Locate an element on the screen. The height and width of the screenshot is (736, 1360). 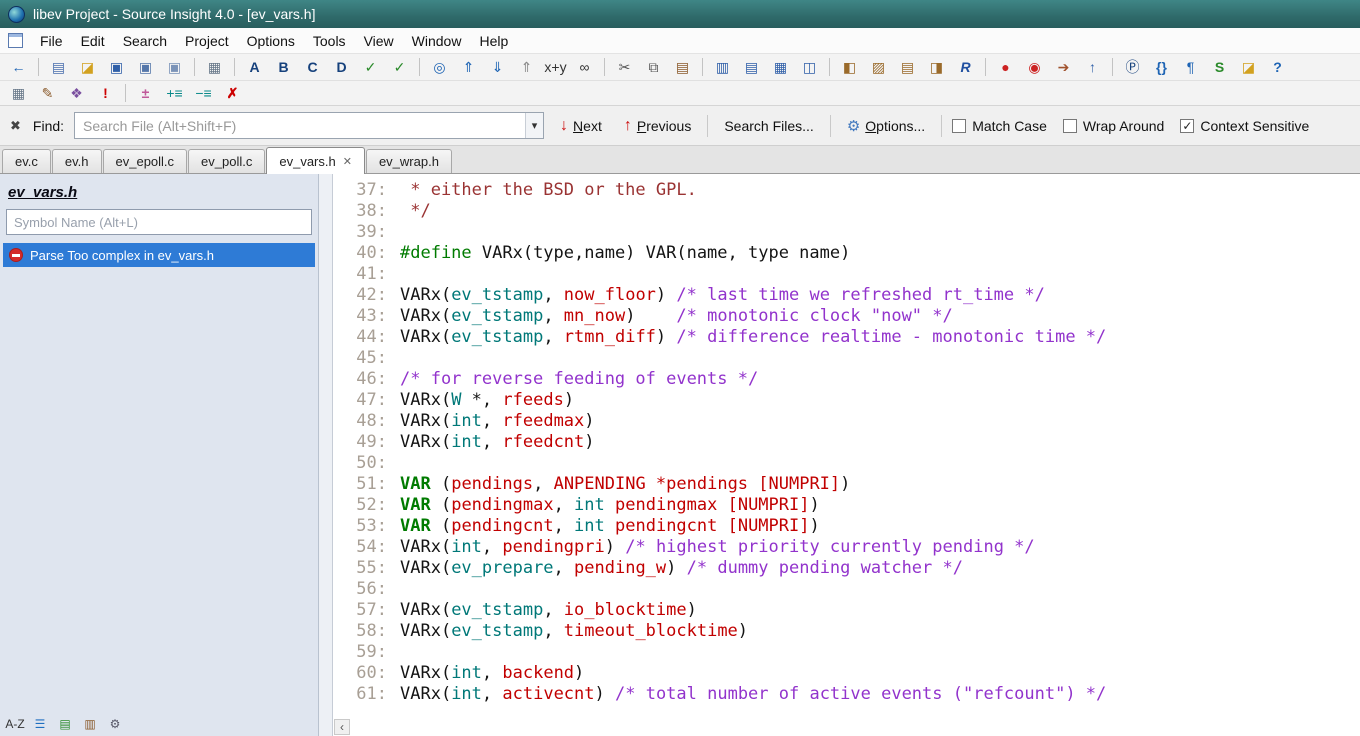
symbol-name-input is located at coordinates (159, 222).